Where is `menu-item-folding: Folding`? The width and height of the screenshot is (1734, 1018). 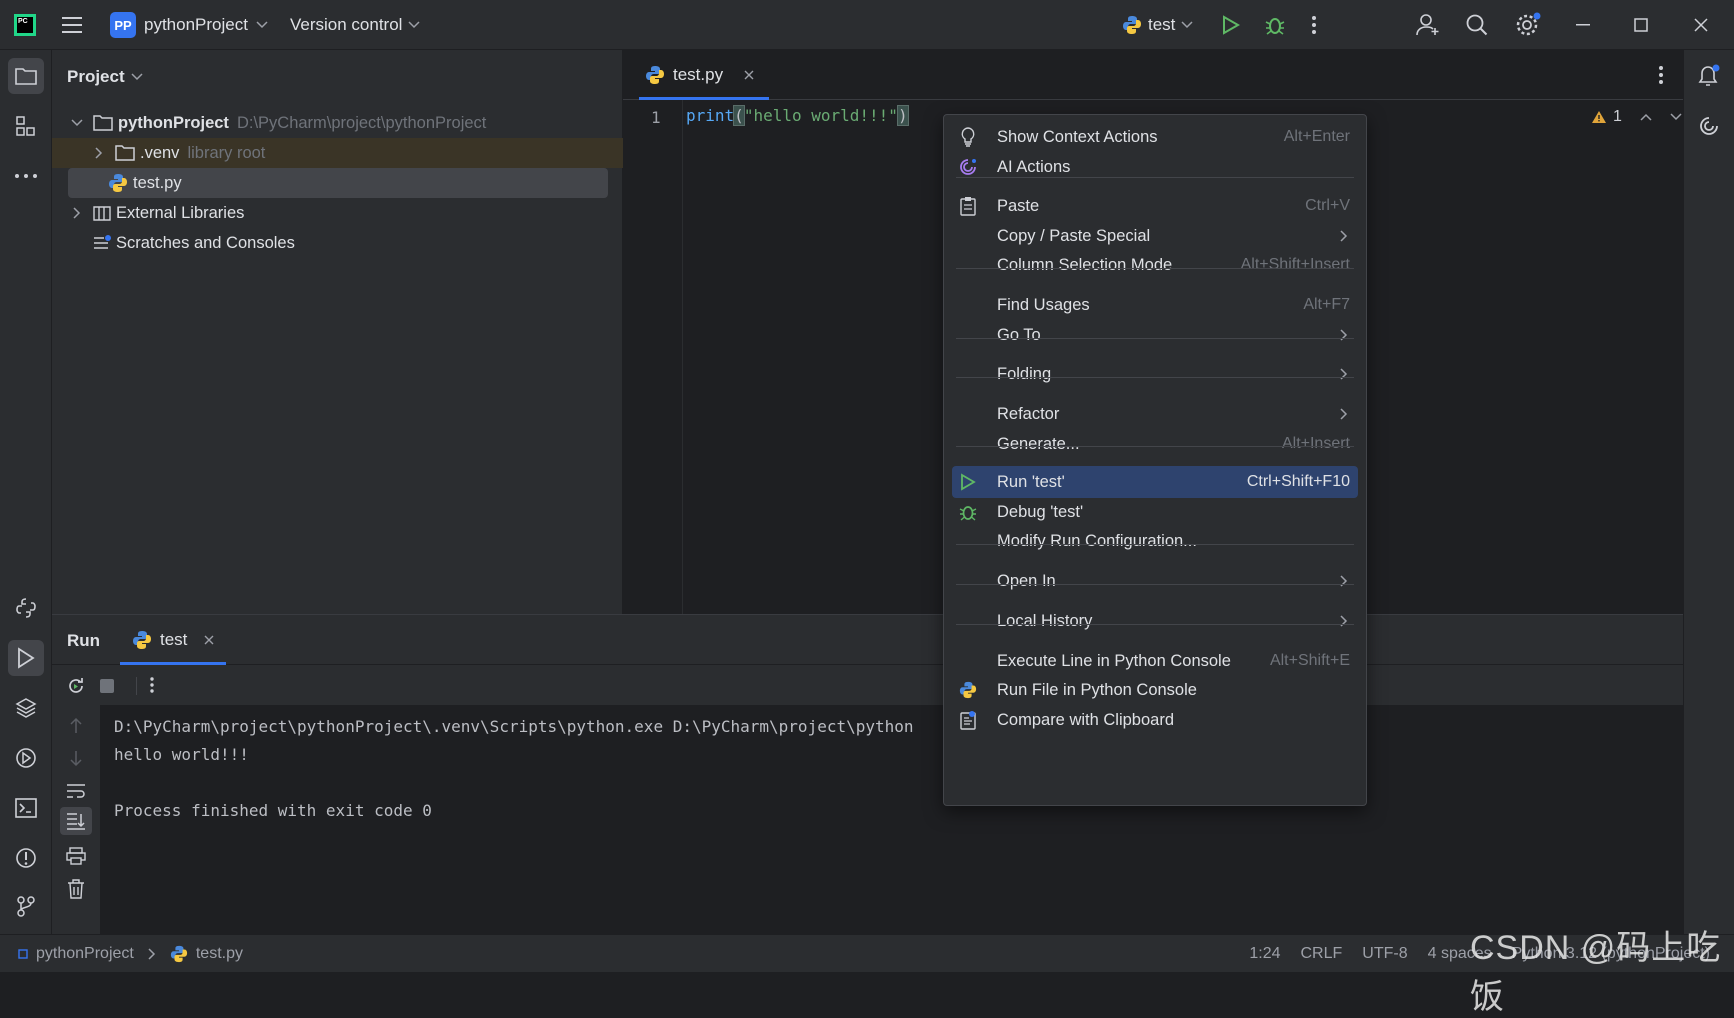 menu-item-folding: Folding is located at coordinates (1155, 374).